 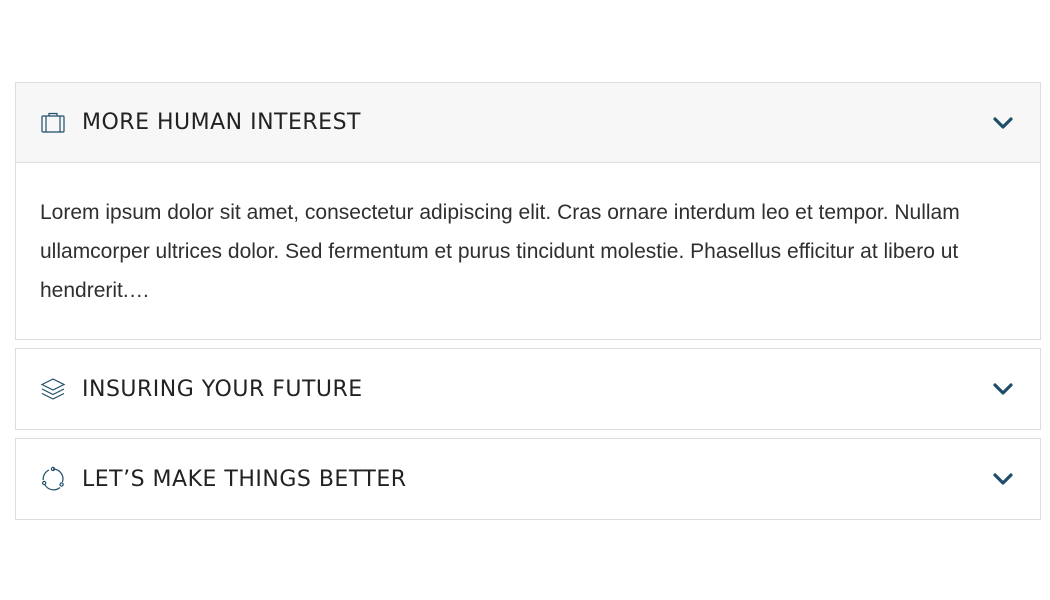 I want to click on accordion-title: LET’S MAKE THINGS BETTER, so click(x=244, y=479).